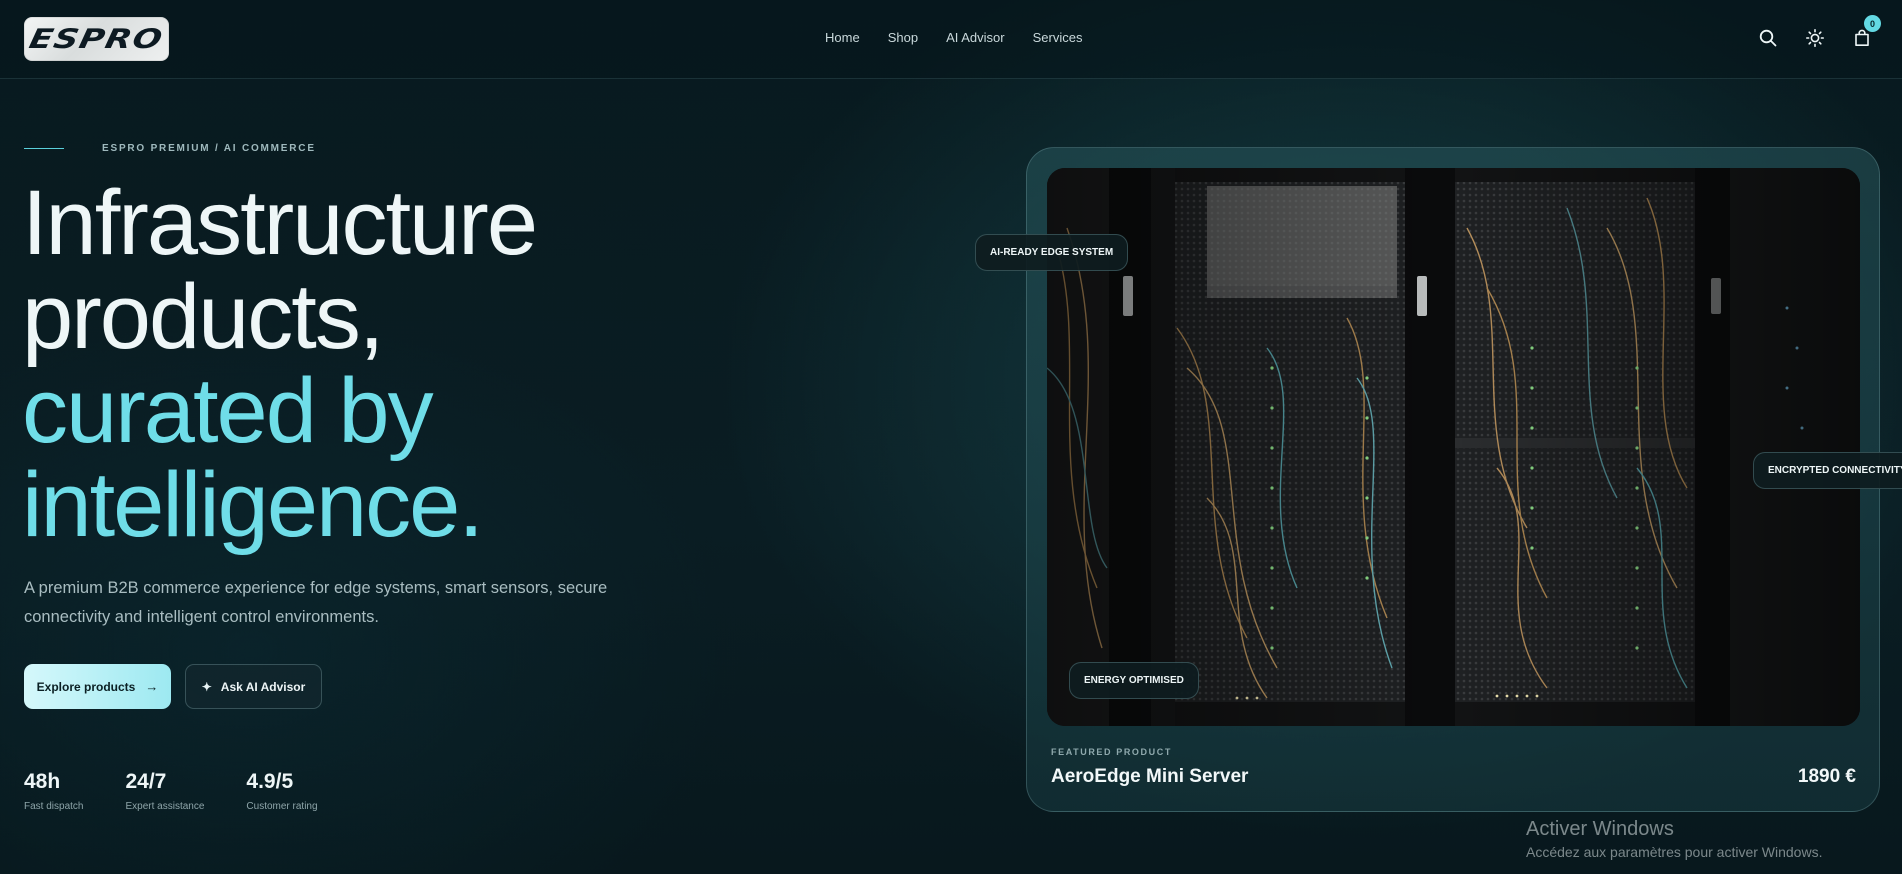  What do you see at coordinates (86, 686) in the screenshot?
I see `explore-products-label: Explore products` at bounding box center [86, 686].